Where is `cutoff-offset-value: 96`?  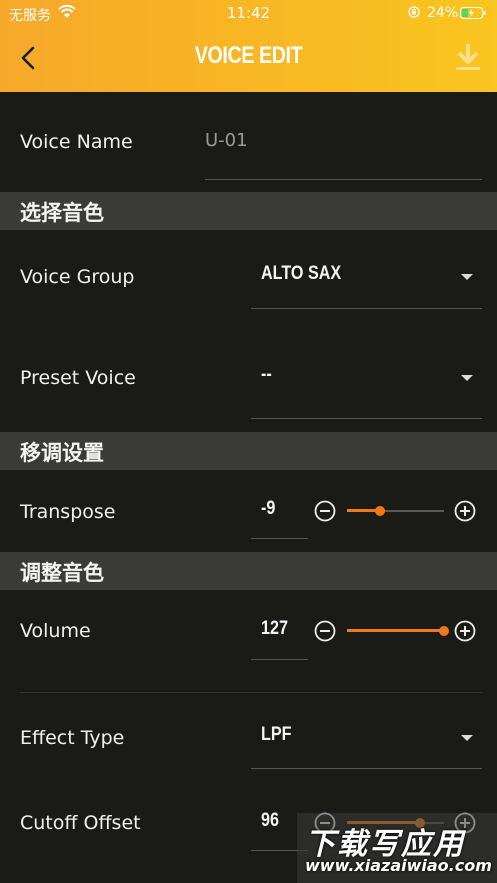 cutoff-offset-value: 96 is located at coordinates (270, 820).